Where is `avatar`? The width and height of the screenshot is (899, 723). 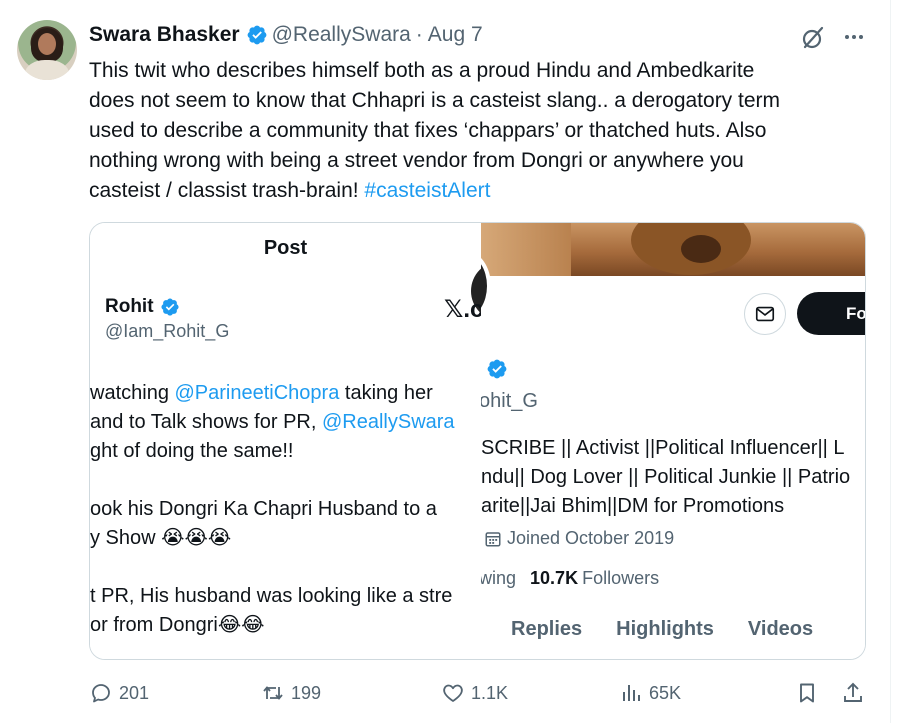 avatar is located at coordinates (47, 50).